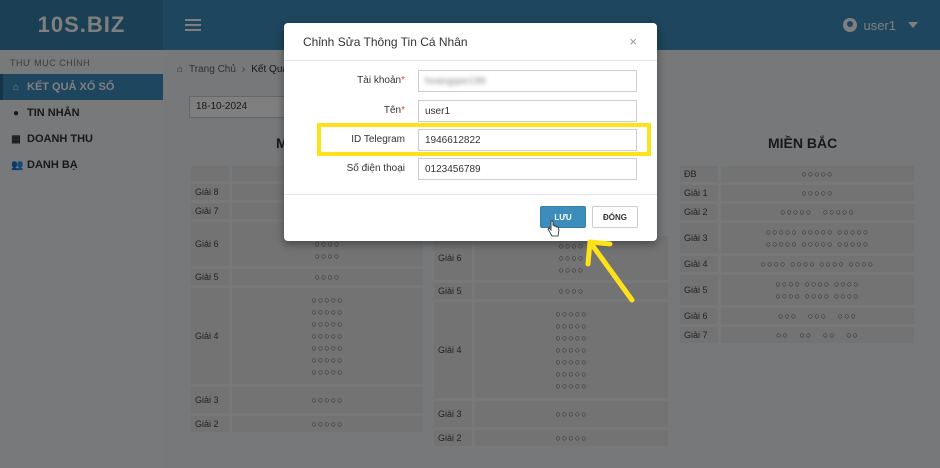 The height and width of the screenshot is (468, 940). I want to click on close-icon: ×, so click(633, 41).